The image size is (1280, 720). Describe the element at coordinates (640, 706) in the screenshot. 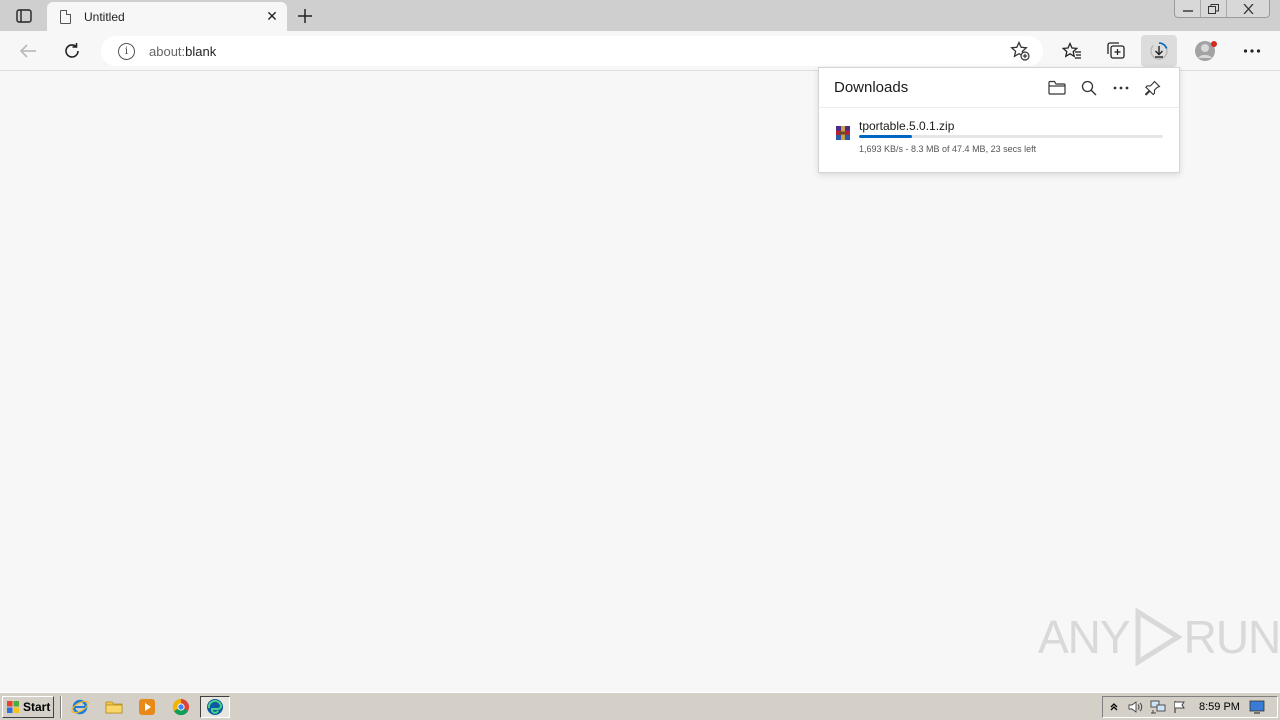

I see `taskbar: Start 8:59 PM` at that location.